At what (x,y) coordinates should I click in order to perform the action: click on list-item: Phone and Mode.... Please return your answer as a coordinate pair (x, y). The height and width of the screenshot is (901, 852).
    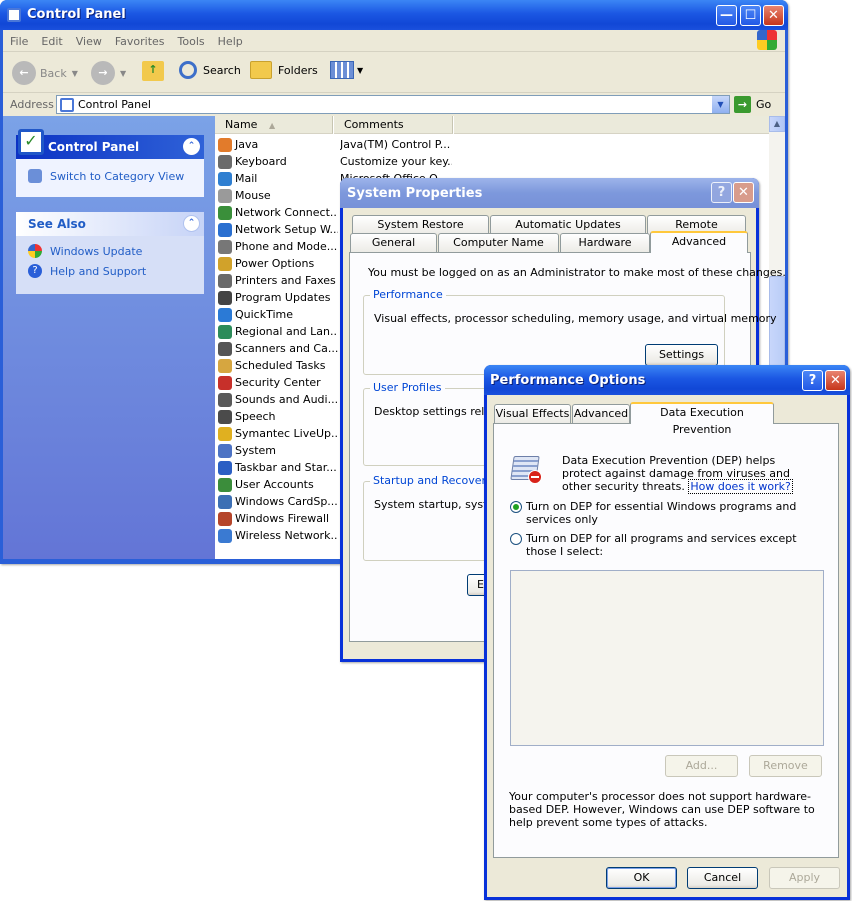
    Looking at the image, I should click on (278, 246).